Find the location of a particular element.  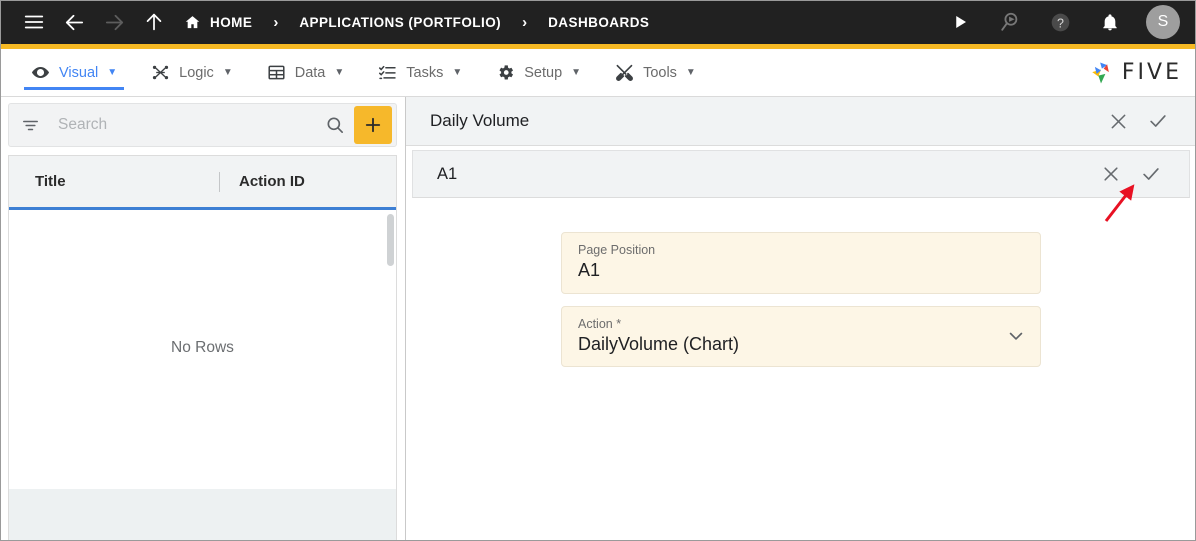

search-bar is located at coordinates (202, 125).